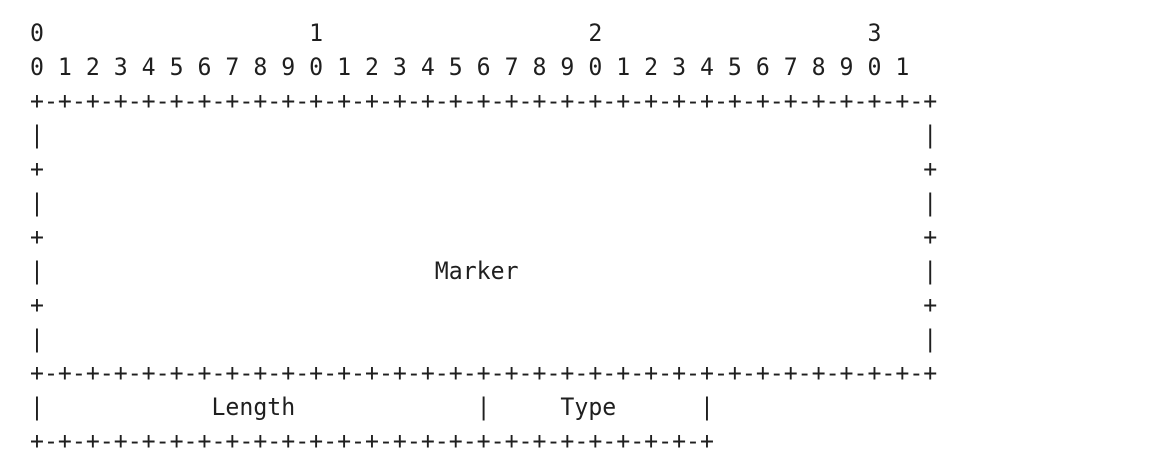  I want to click on marker-row-1: | |, so click(484, 135).